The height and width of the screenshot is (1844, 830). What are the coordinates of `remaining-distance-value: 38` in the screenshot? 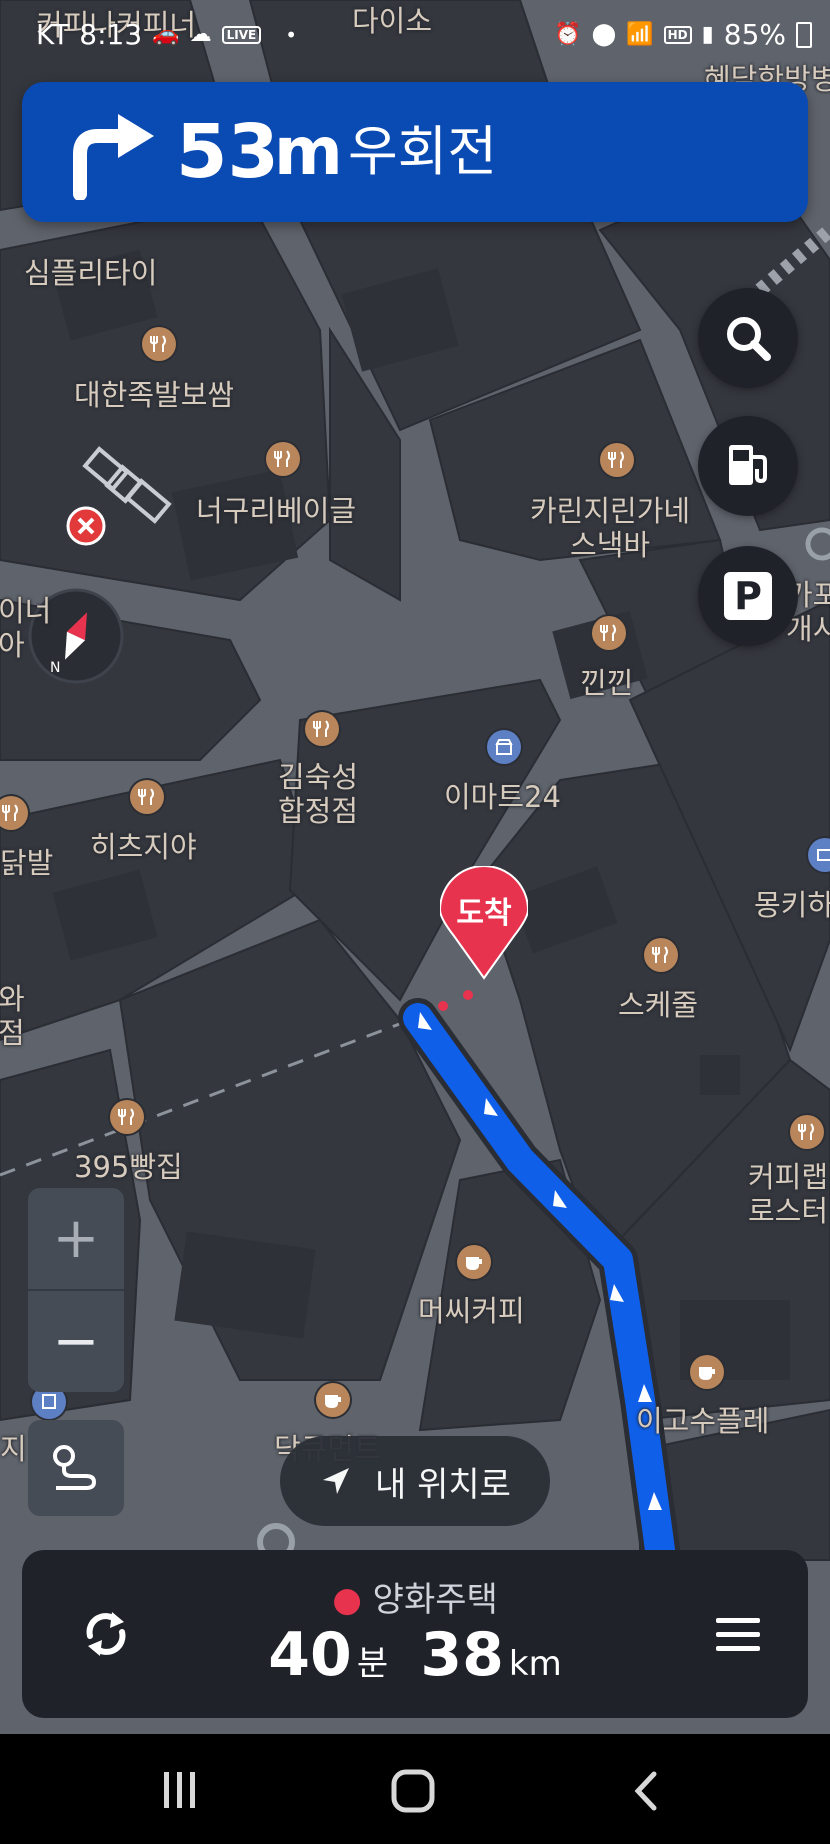 It's located at (462, 1655).